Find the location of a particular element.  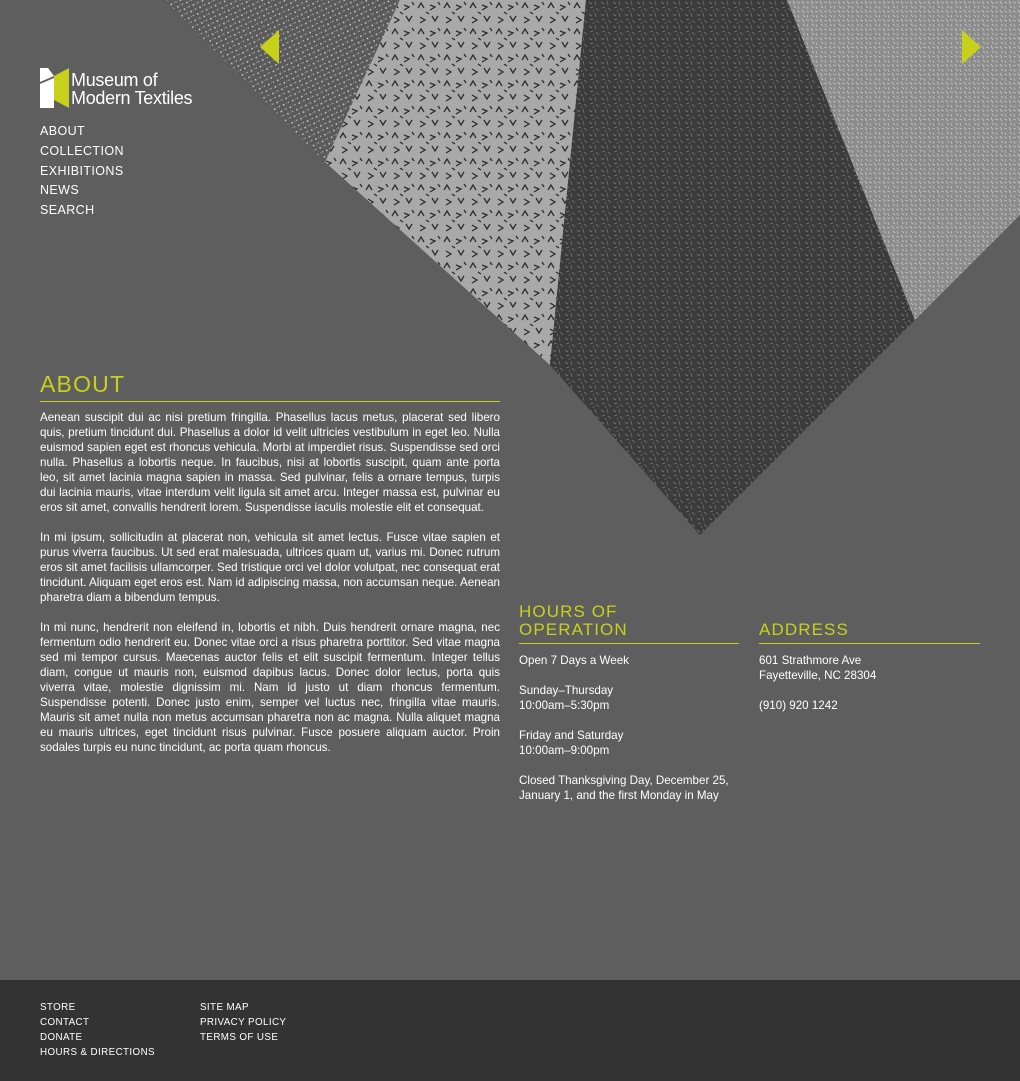

footer-link-privacy-policy: PRIVACY POLICY is located at coordinates (243, 1022).